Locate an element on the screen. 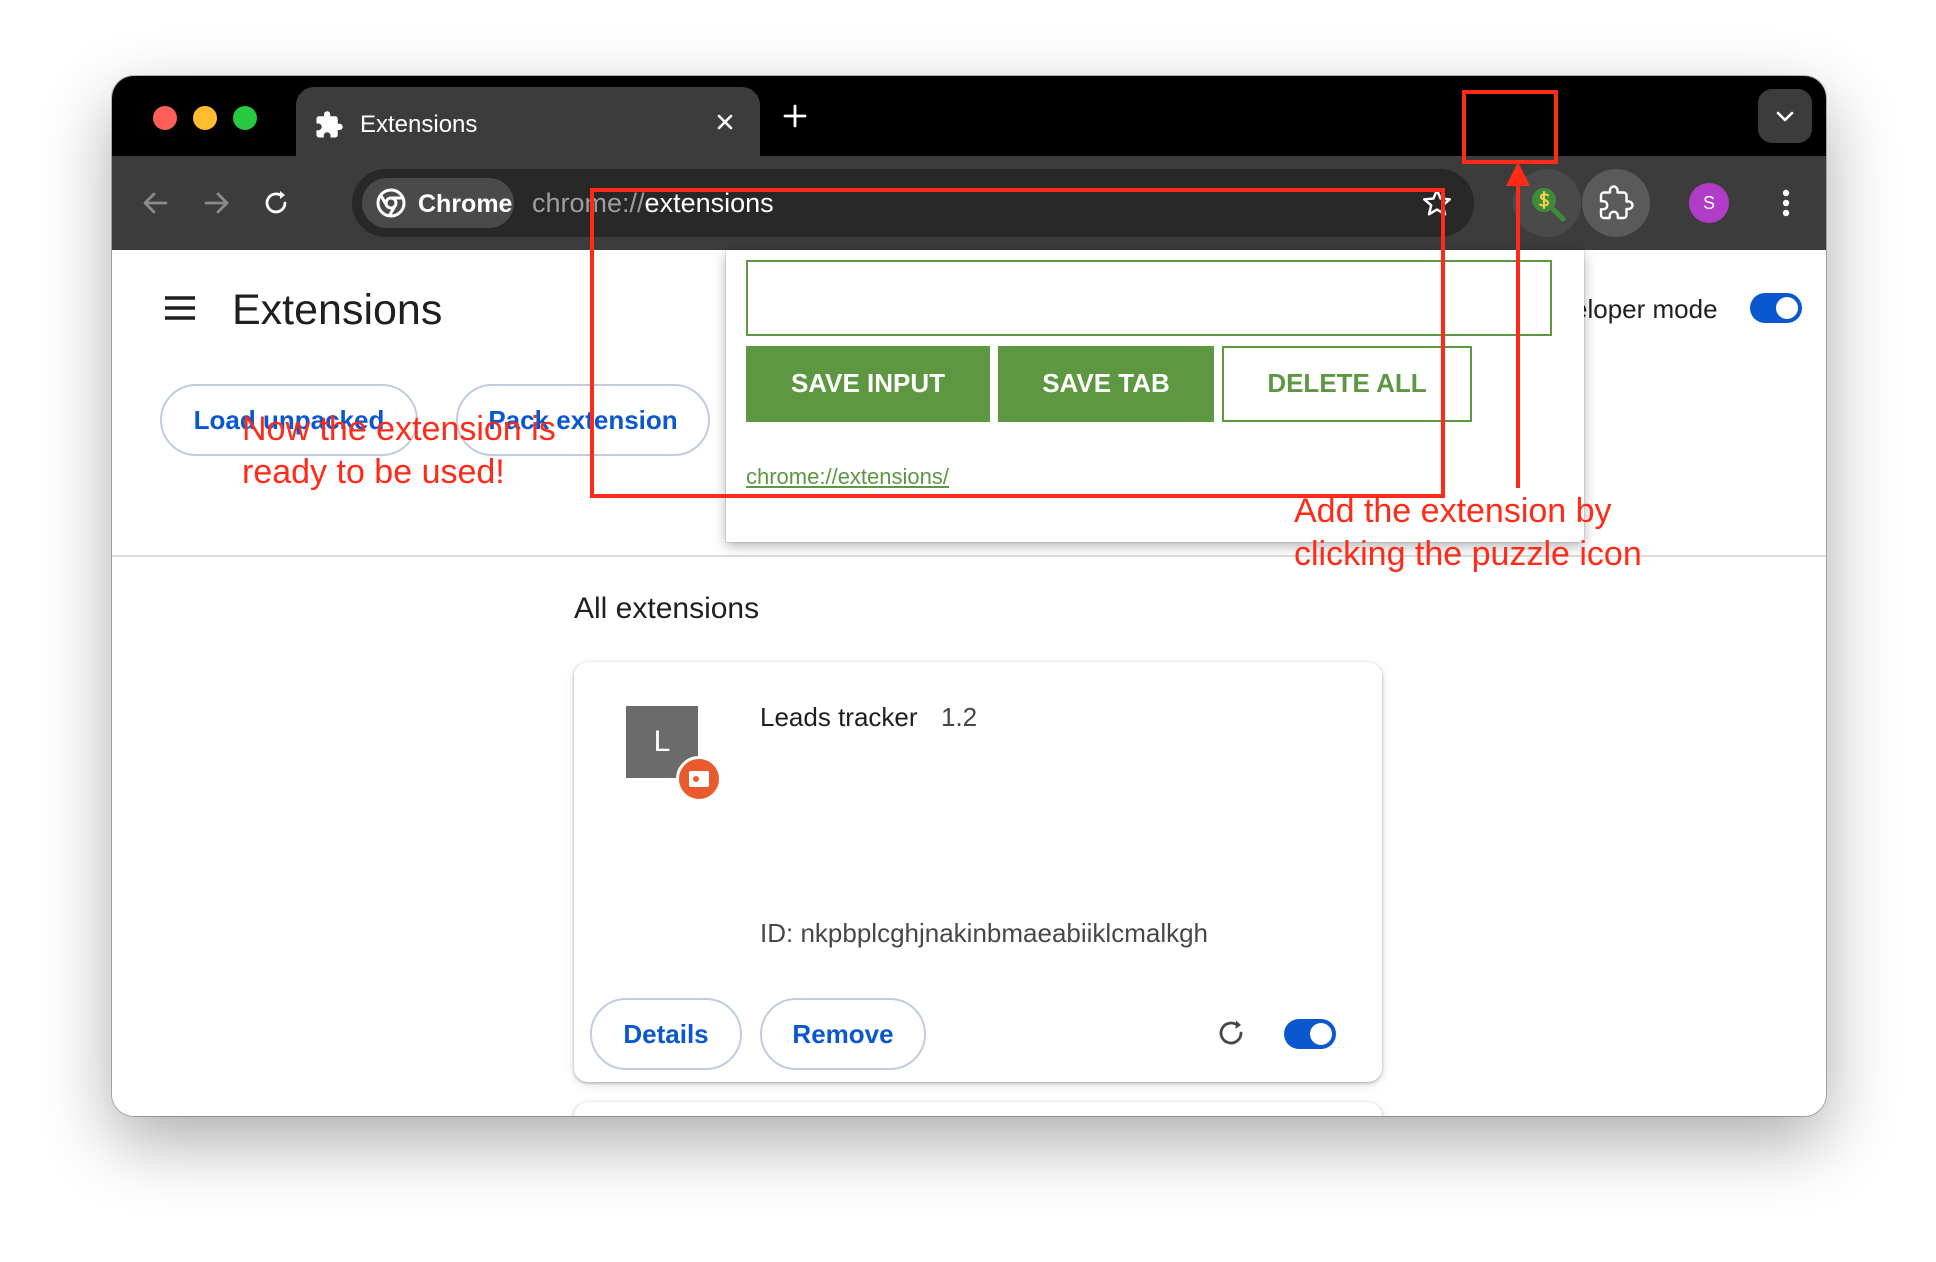  forward-icon is located at coordinates (216, 203).